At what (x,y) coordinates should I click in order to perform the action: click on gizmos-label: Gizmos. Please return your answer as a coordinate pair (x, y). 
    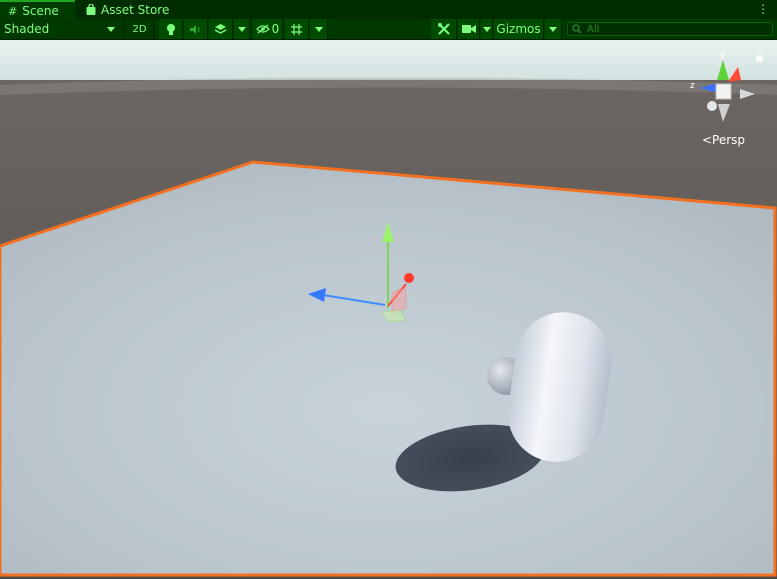
    Looking at the image, I should click on (518, 29).